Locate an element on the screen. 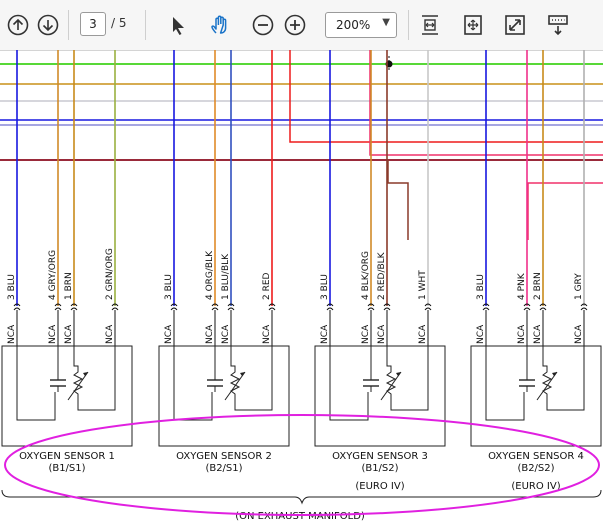 The height and width of the screenshot is (523, 603). fit-width-icon is located at coordinates (430, 25).